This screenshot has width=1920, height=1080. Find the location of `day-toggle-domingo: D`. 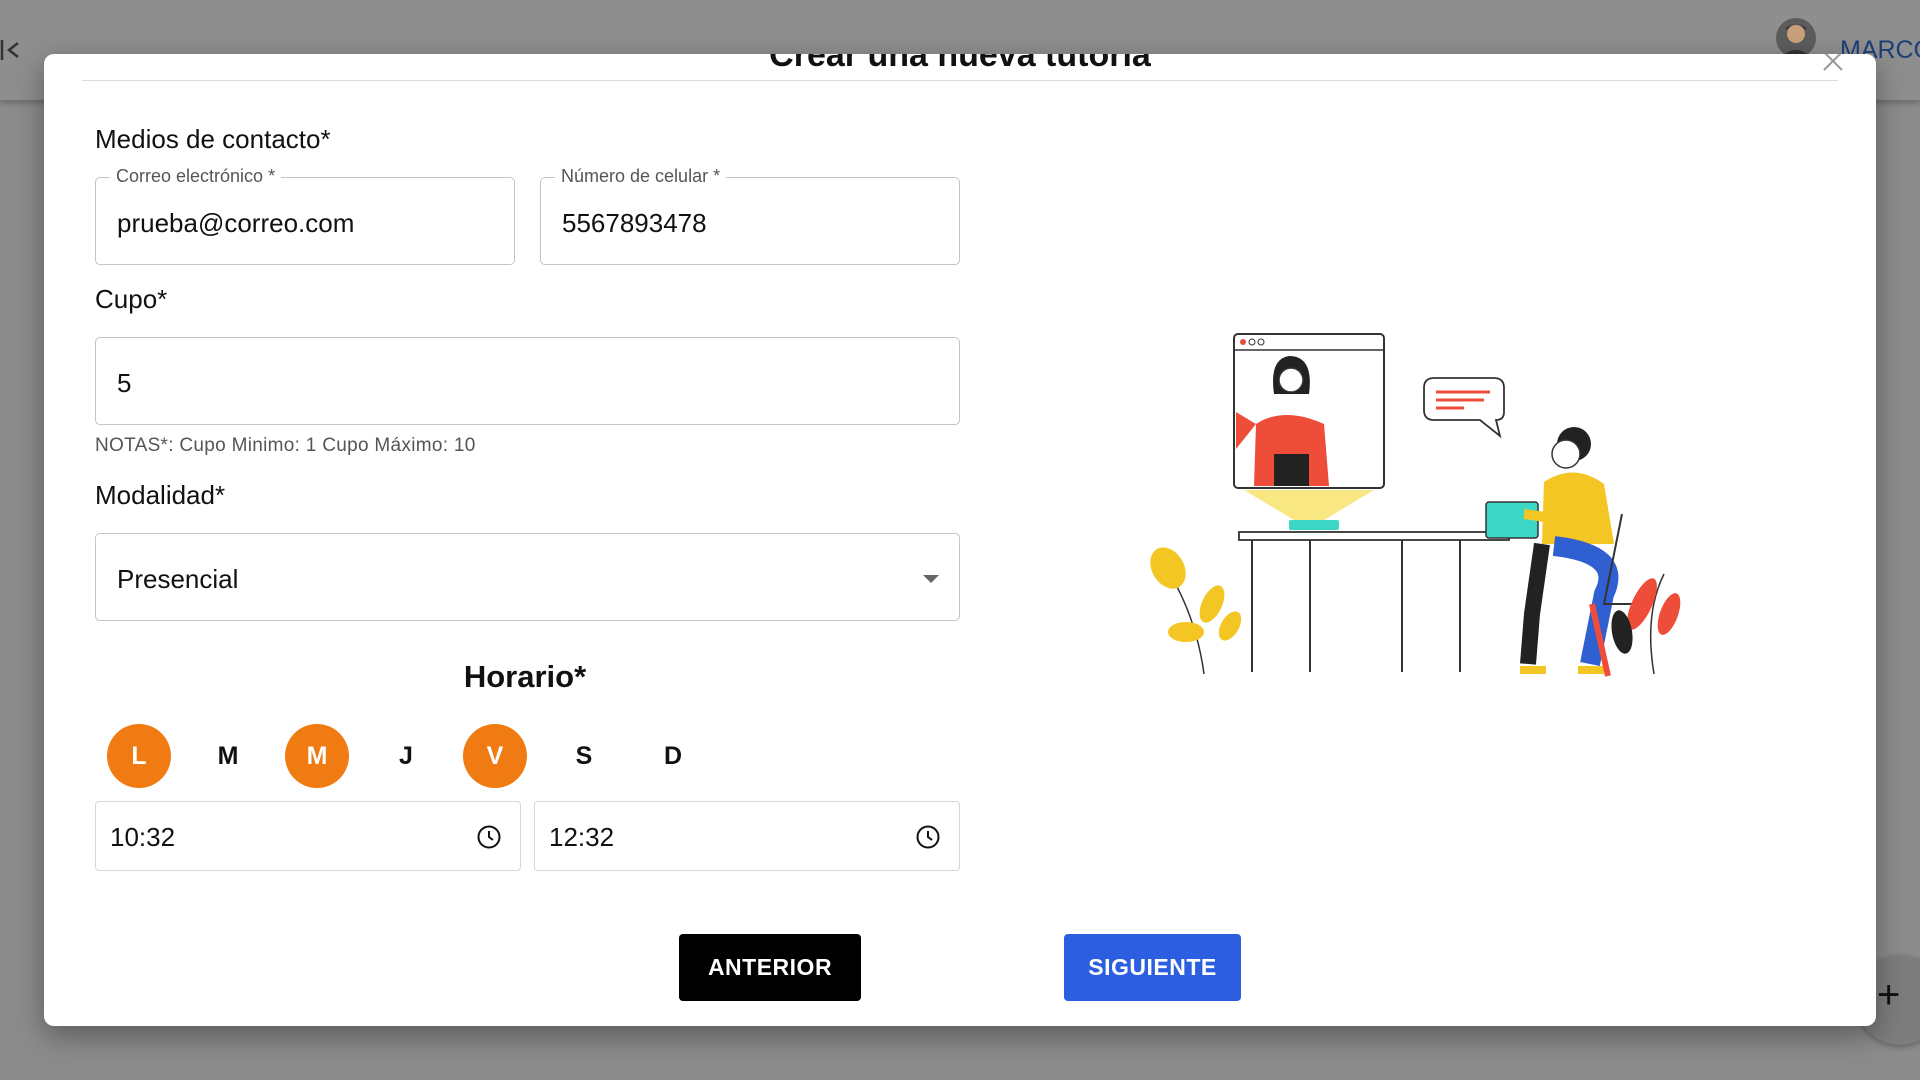

day-toggle-domingo: D is located at coordinates (673, 756).